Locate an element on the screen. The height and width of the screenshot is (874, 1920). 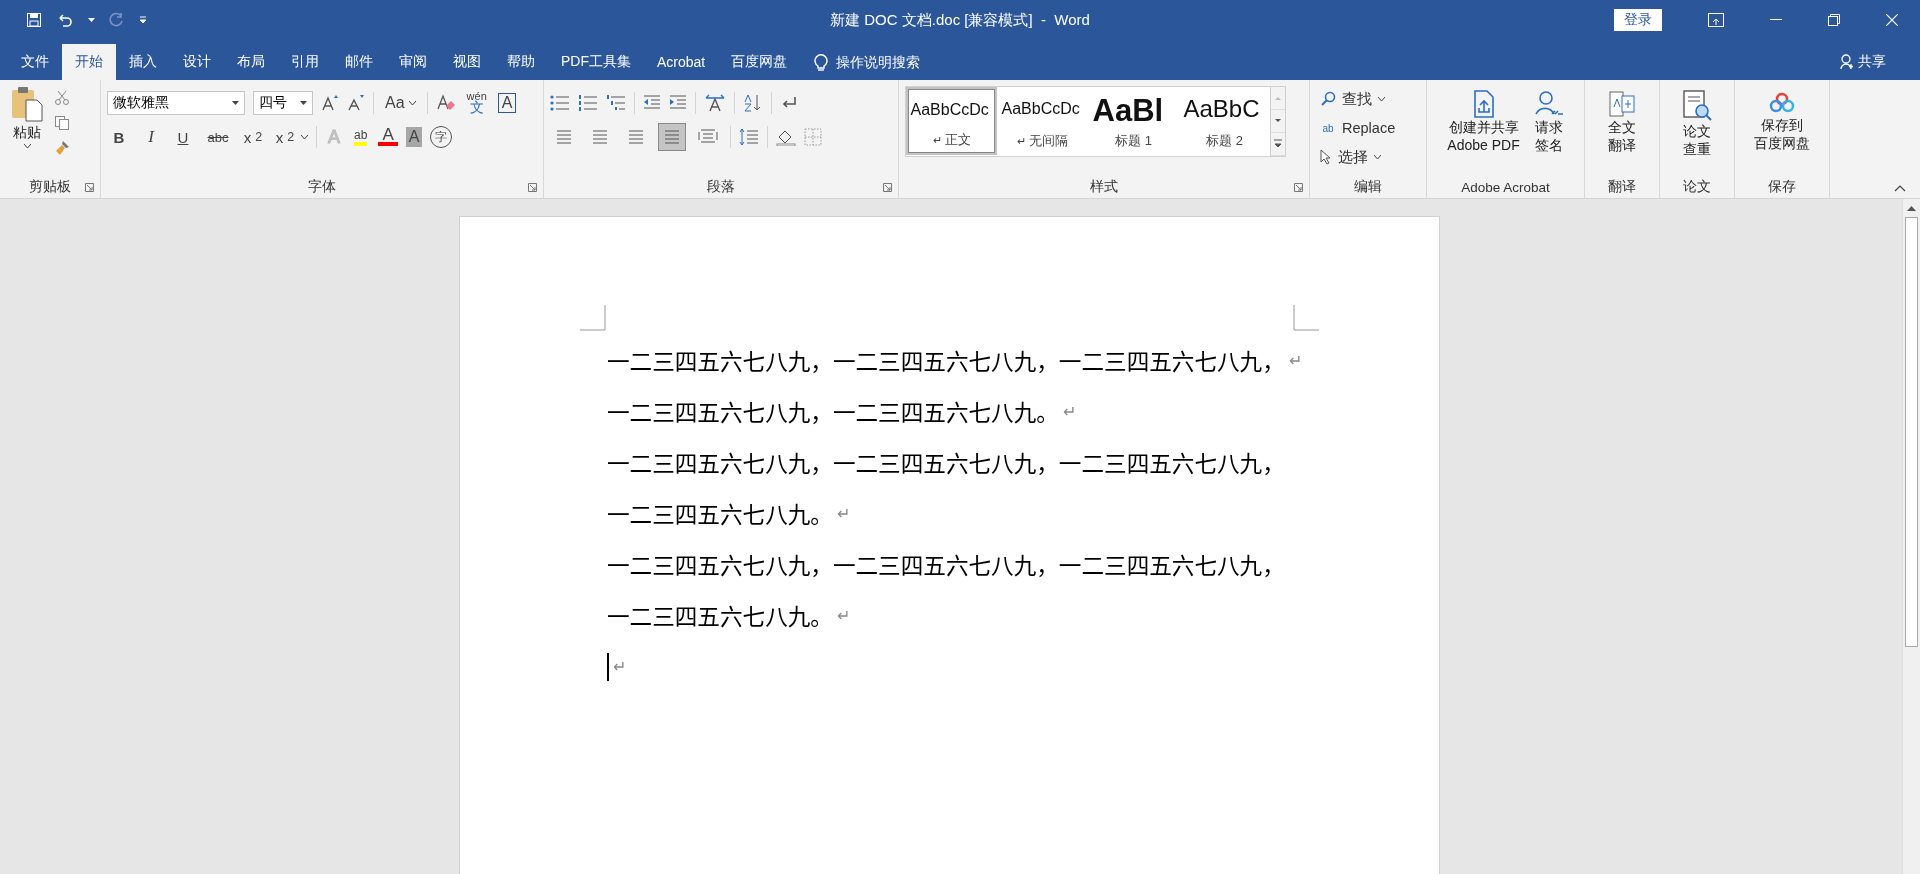
group-label: 编辑 is located at coordinates (1368, 187).